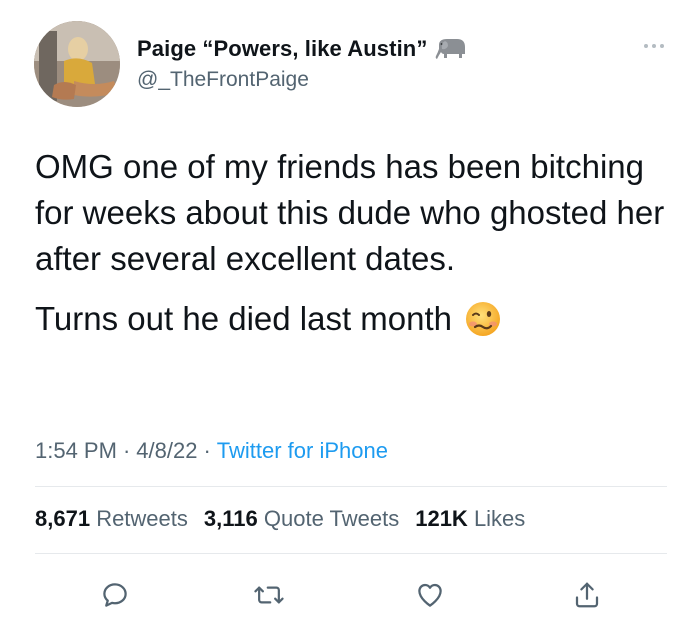  Describe the element at coordinates (63, 518) in the screenshot. I see `retweets-count: 8,671` at that location.